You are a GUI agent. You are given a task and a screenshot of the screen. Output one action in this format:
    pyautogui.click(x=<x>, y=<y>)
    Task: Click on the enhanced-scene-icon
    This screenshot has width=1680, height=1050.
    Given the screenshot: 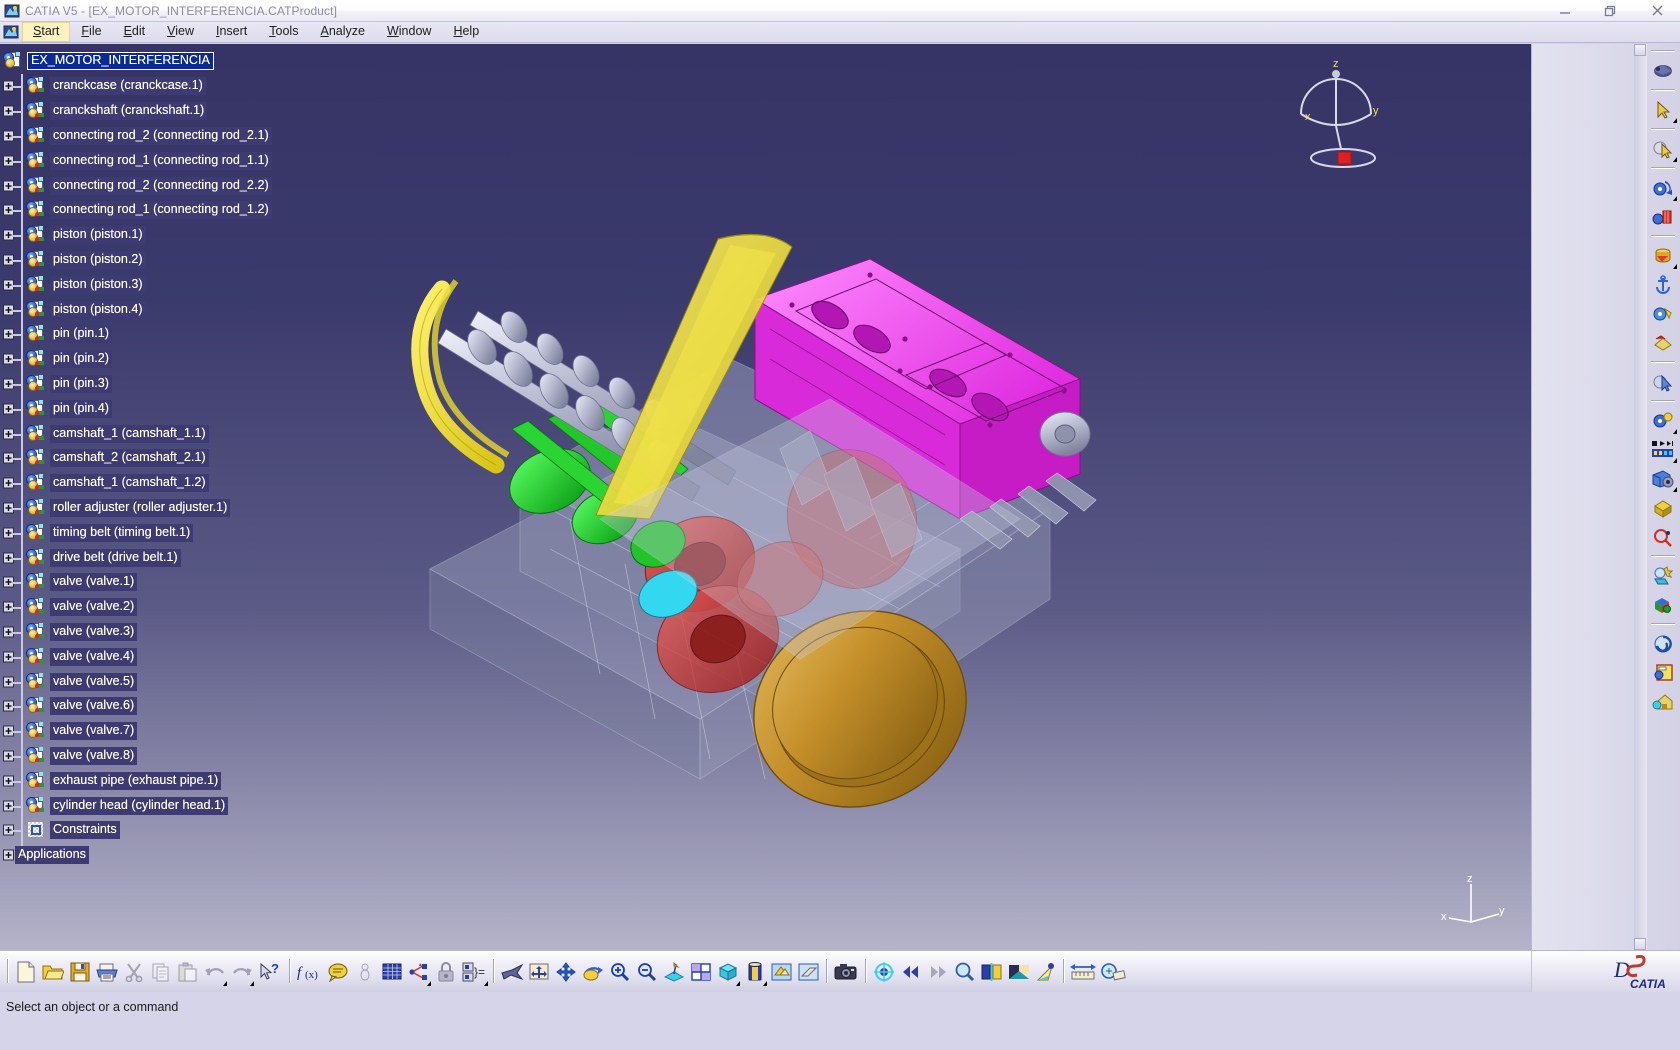 What is the action you would take?
    pyautogui.click(x=1663, y=507)
    